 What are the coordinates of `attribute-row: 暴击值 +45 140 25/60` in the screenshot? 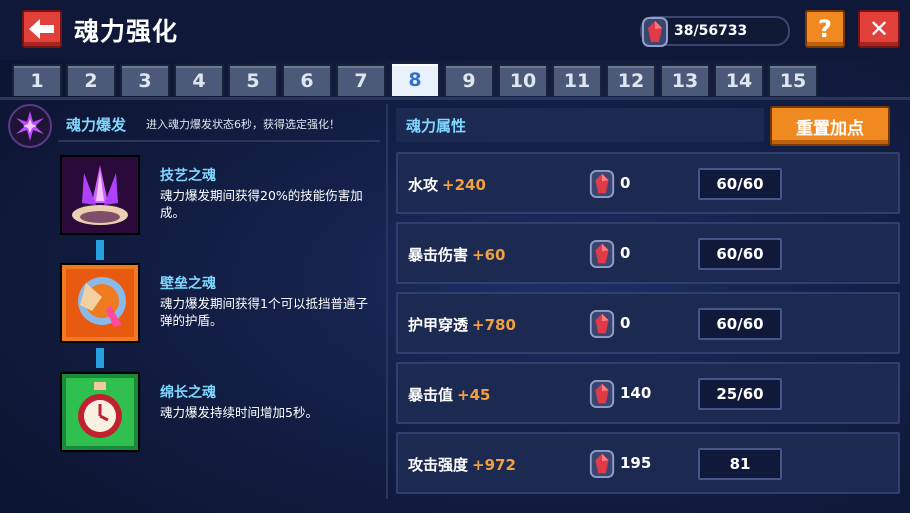 It's located at (648, 393).